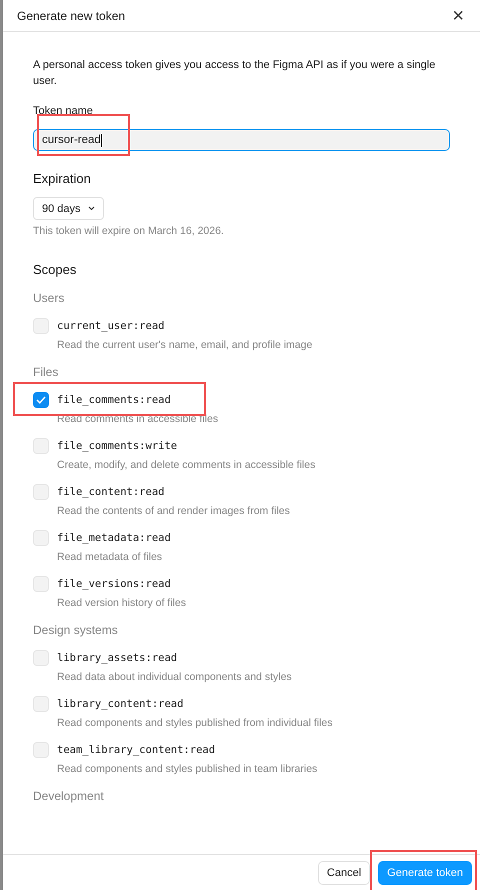 Image resolution: width=483 pixels, height=890 pixels. Describe the element at coordinates (49, 298) in the screenshot. I see `group-label: Users` at that location.